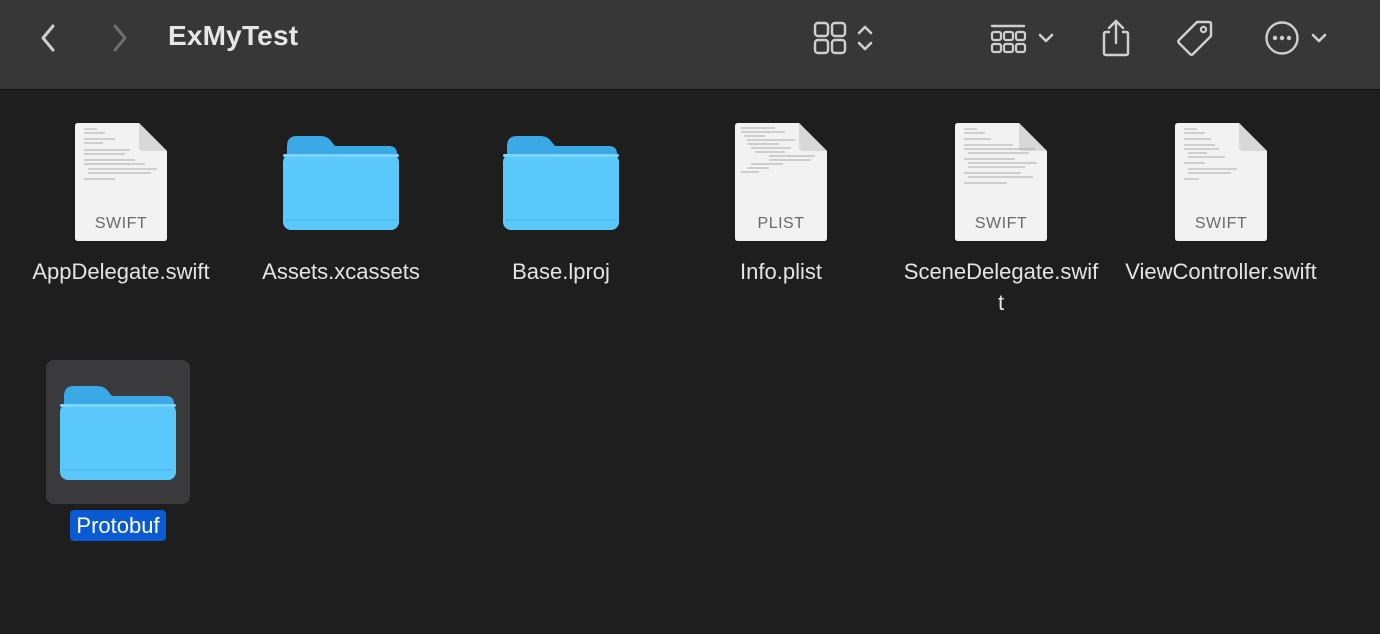 The width and height of the screenshot is (1380, 634). I want to click on back-button, so click(48, 38).